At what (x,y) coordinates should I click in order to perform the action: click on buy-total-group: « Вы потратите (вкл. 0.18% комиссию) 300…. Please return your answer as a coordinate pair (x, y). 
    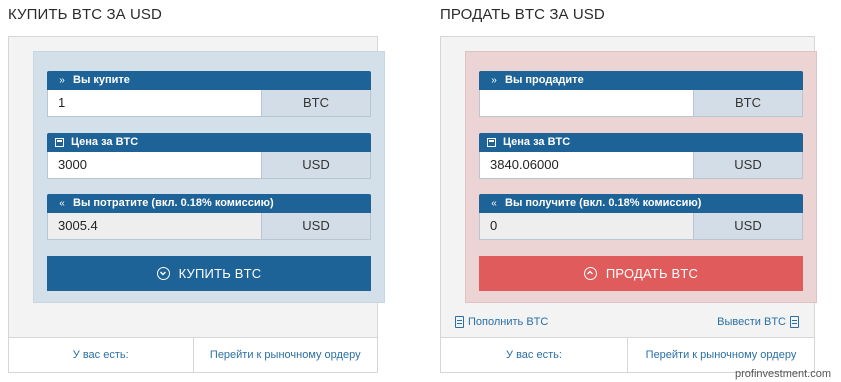
    Looking at the image, I should click on (209, 219).